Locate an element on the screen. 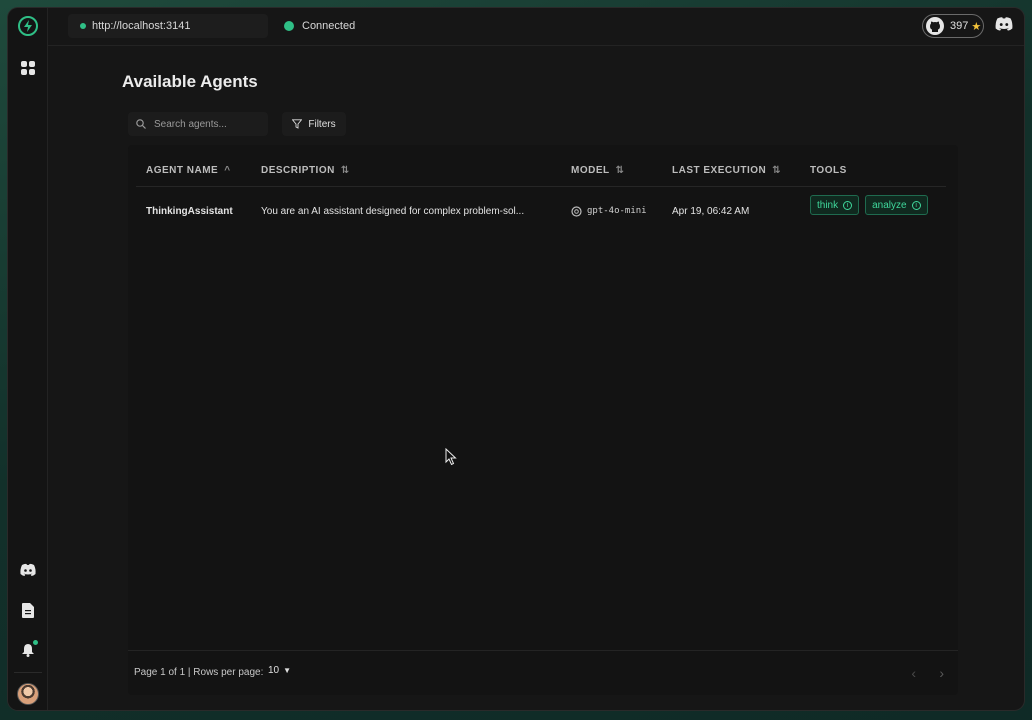  server-url: http://localhost:3141 is located at coordinates (141, 26).